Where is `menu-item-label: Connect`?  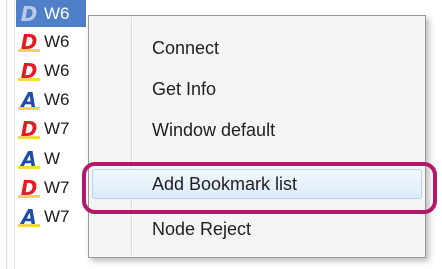 menu-item-label: Connect is located at coordinates (186, 47).